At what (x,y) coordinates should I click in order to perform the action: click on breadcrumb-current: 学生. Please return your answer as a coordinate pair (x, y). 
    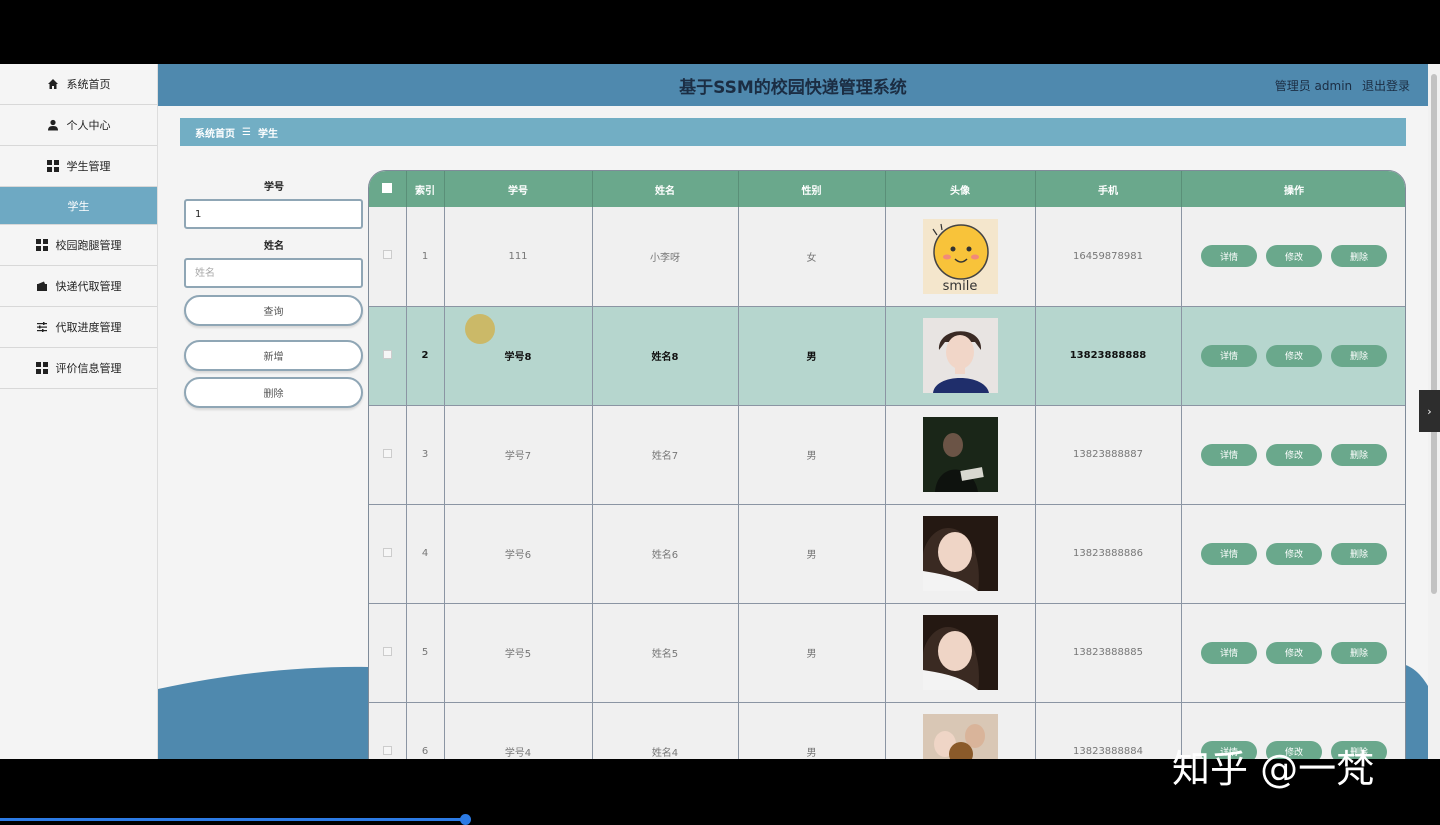
    Looking at the image, I should click on (267, 134).